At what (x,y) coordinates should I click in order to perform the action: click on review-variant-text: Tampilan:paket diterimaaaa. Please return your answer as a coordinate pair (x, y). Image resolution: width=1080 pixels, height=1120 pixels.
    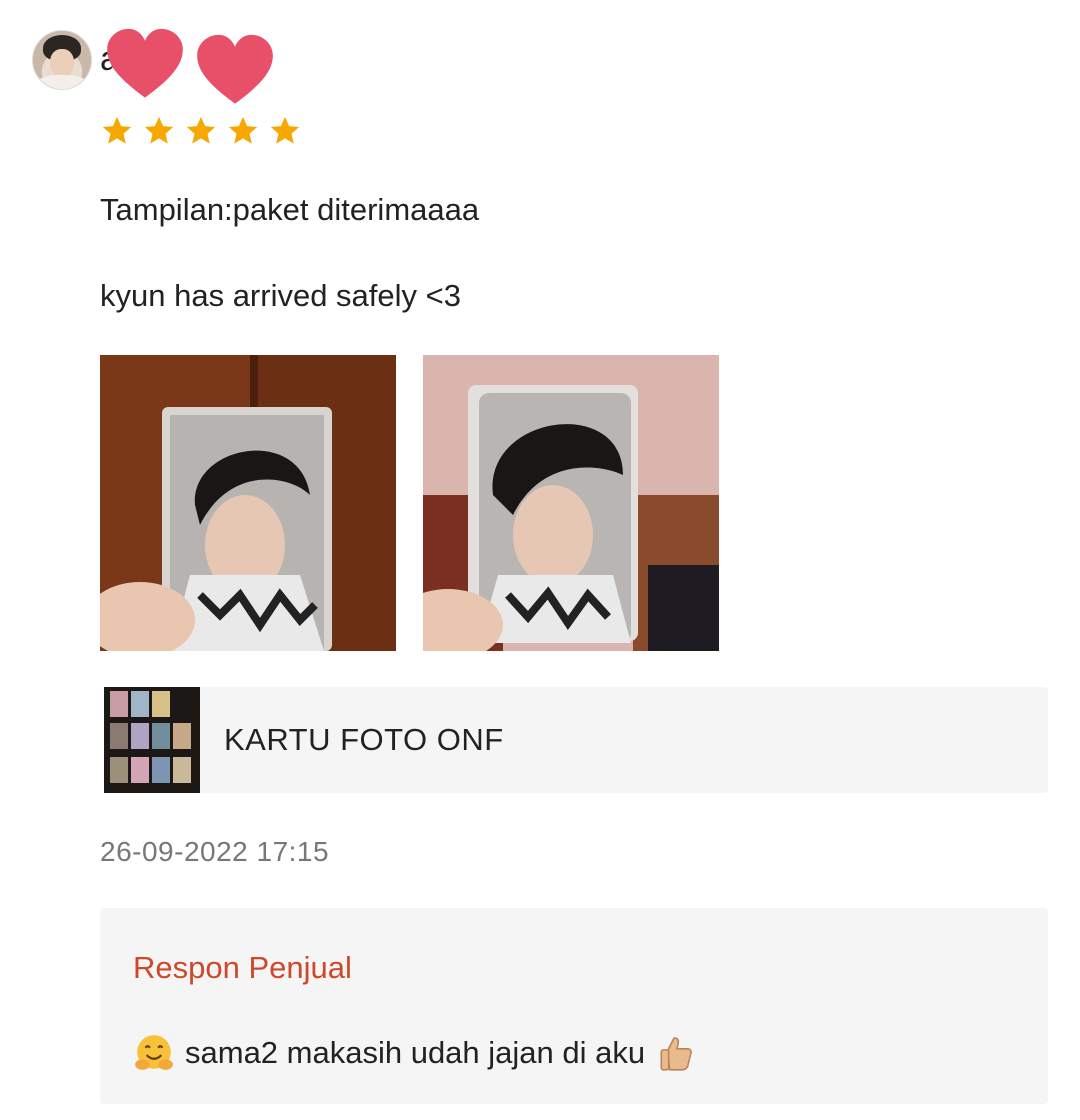
    Looking at the image, I should click on (290, 209).